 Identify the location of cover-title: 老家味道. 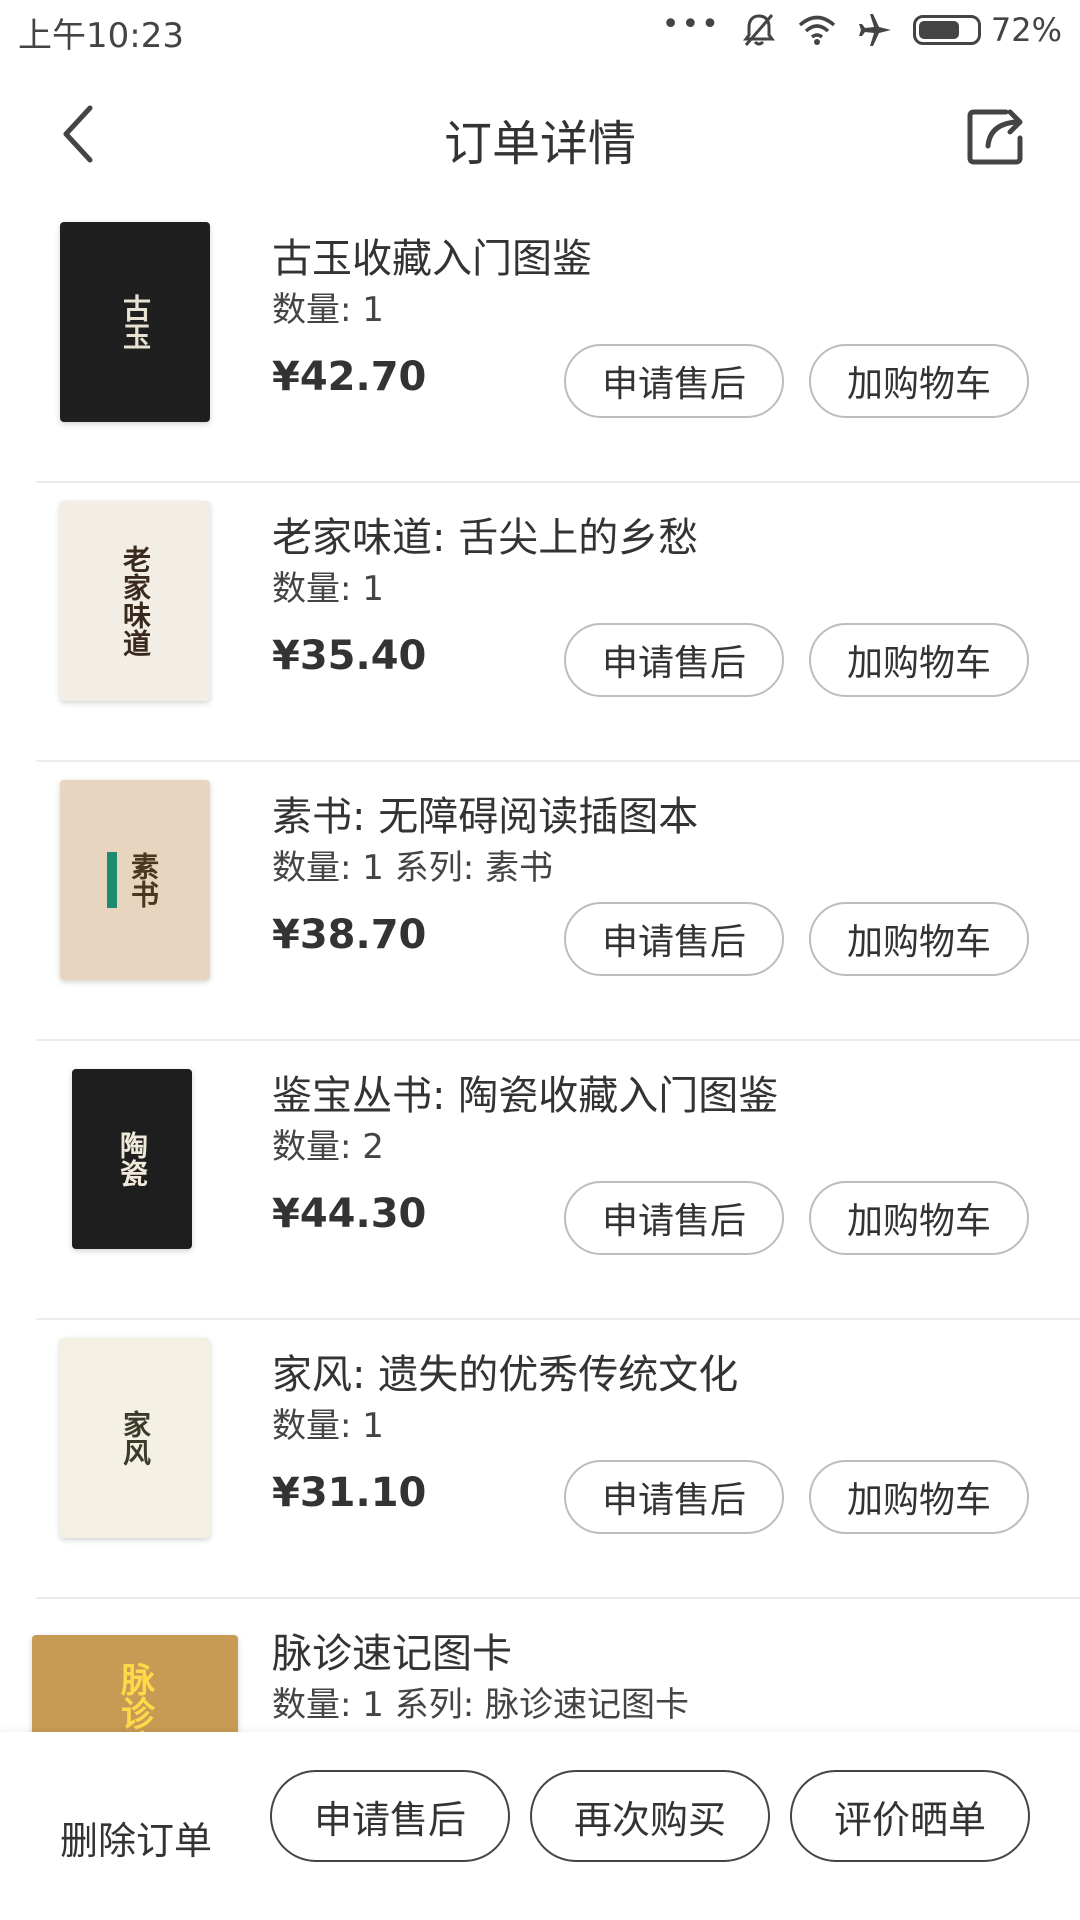
(135, 601).